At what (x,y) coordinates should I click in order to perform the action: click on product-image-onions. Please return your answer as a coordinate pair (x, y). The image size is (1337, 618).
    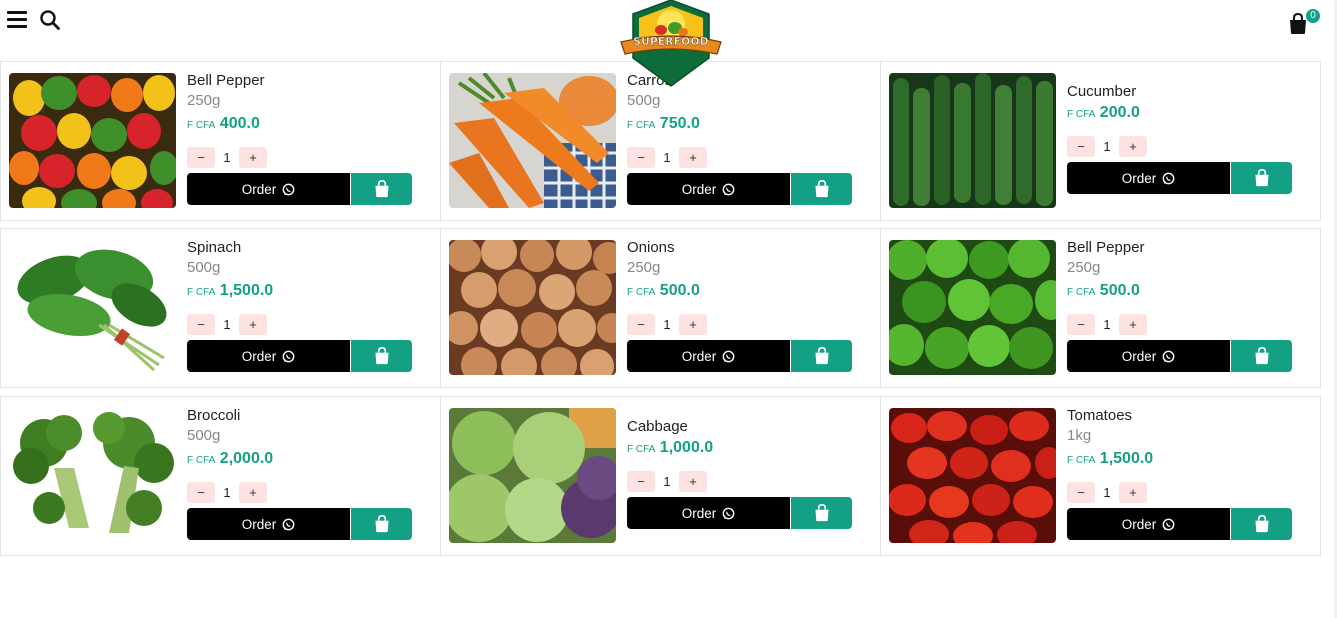
    Looking at the image, I should click on (532, 307).